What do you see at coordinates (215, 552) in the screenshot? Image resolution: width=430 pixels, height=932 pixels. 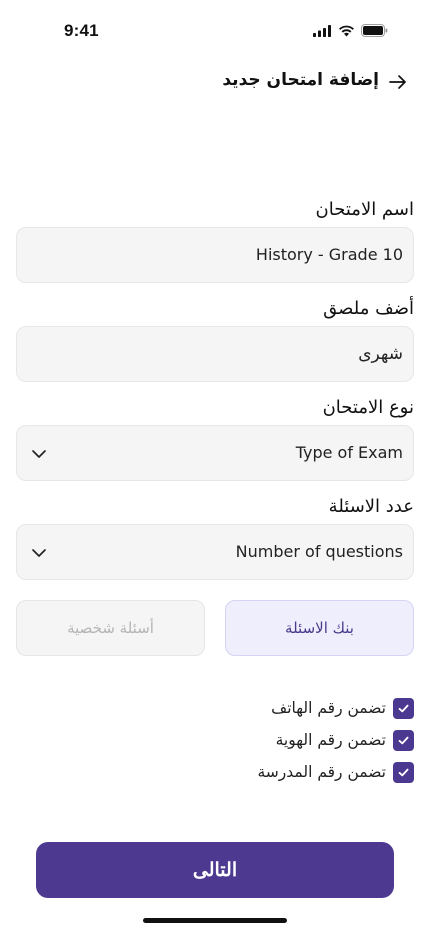 I see `question-count-select: Number of questions` at bounding box center [215, 552].